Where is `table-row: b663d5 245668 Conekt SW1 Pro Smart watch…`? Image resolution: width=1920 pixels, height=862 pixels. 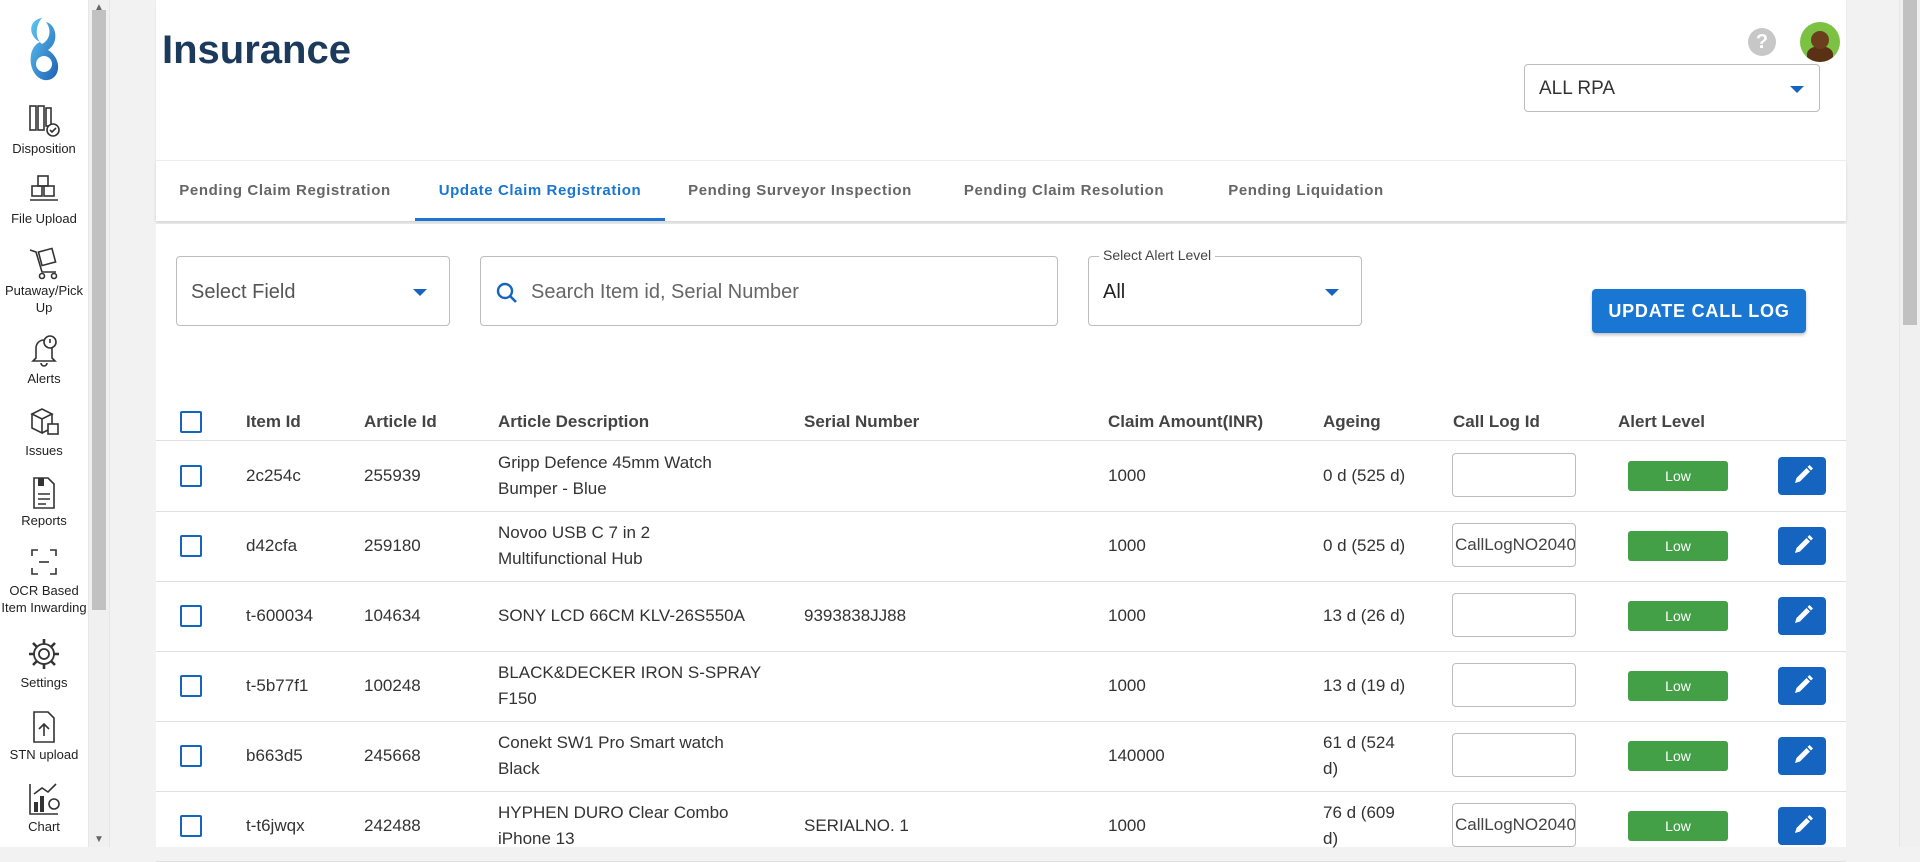
table-row: b663d5 245668 Conekt SW1 Pro Smart watch… is located at coordinates (1001, 756).